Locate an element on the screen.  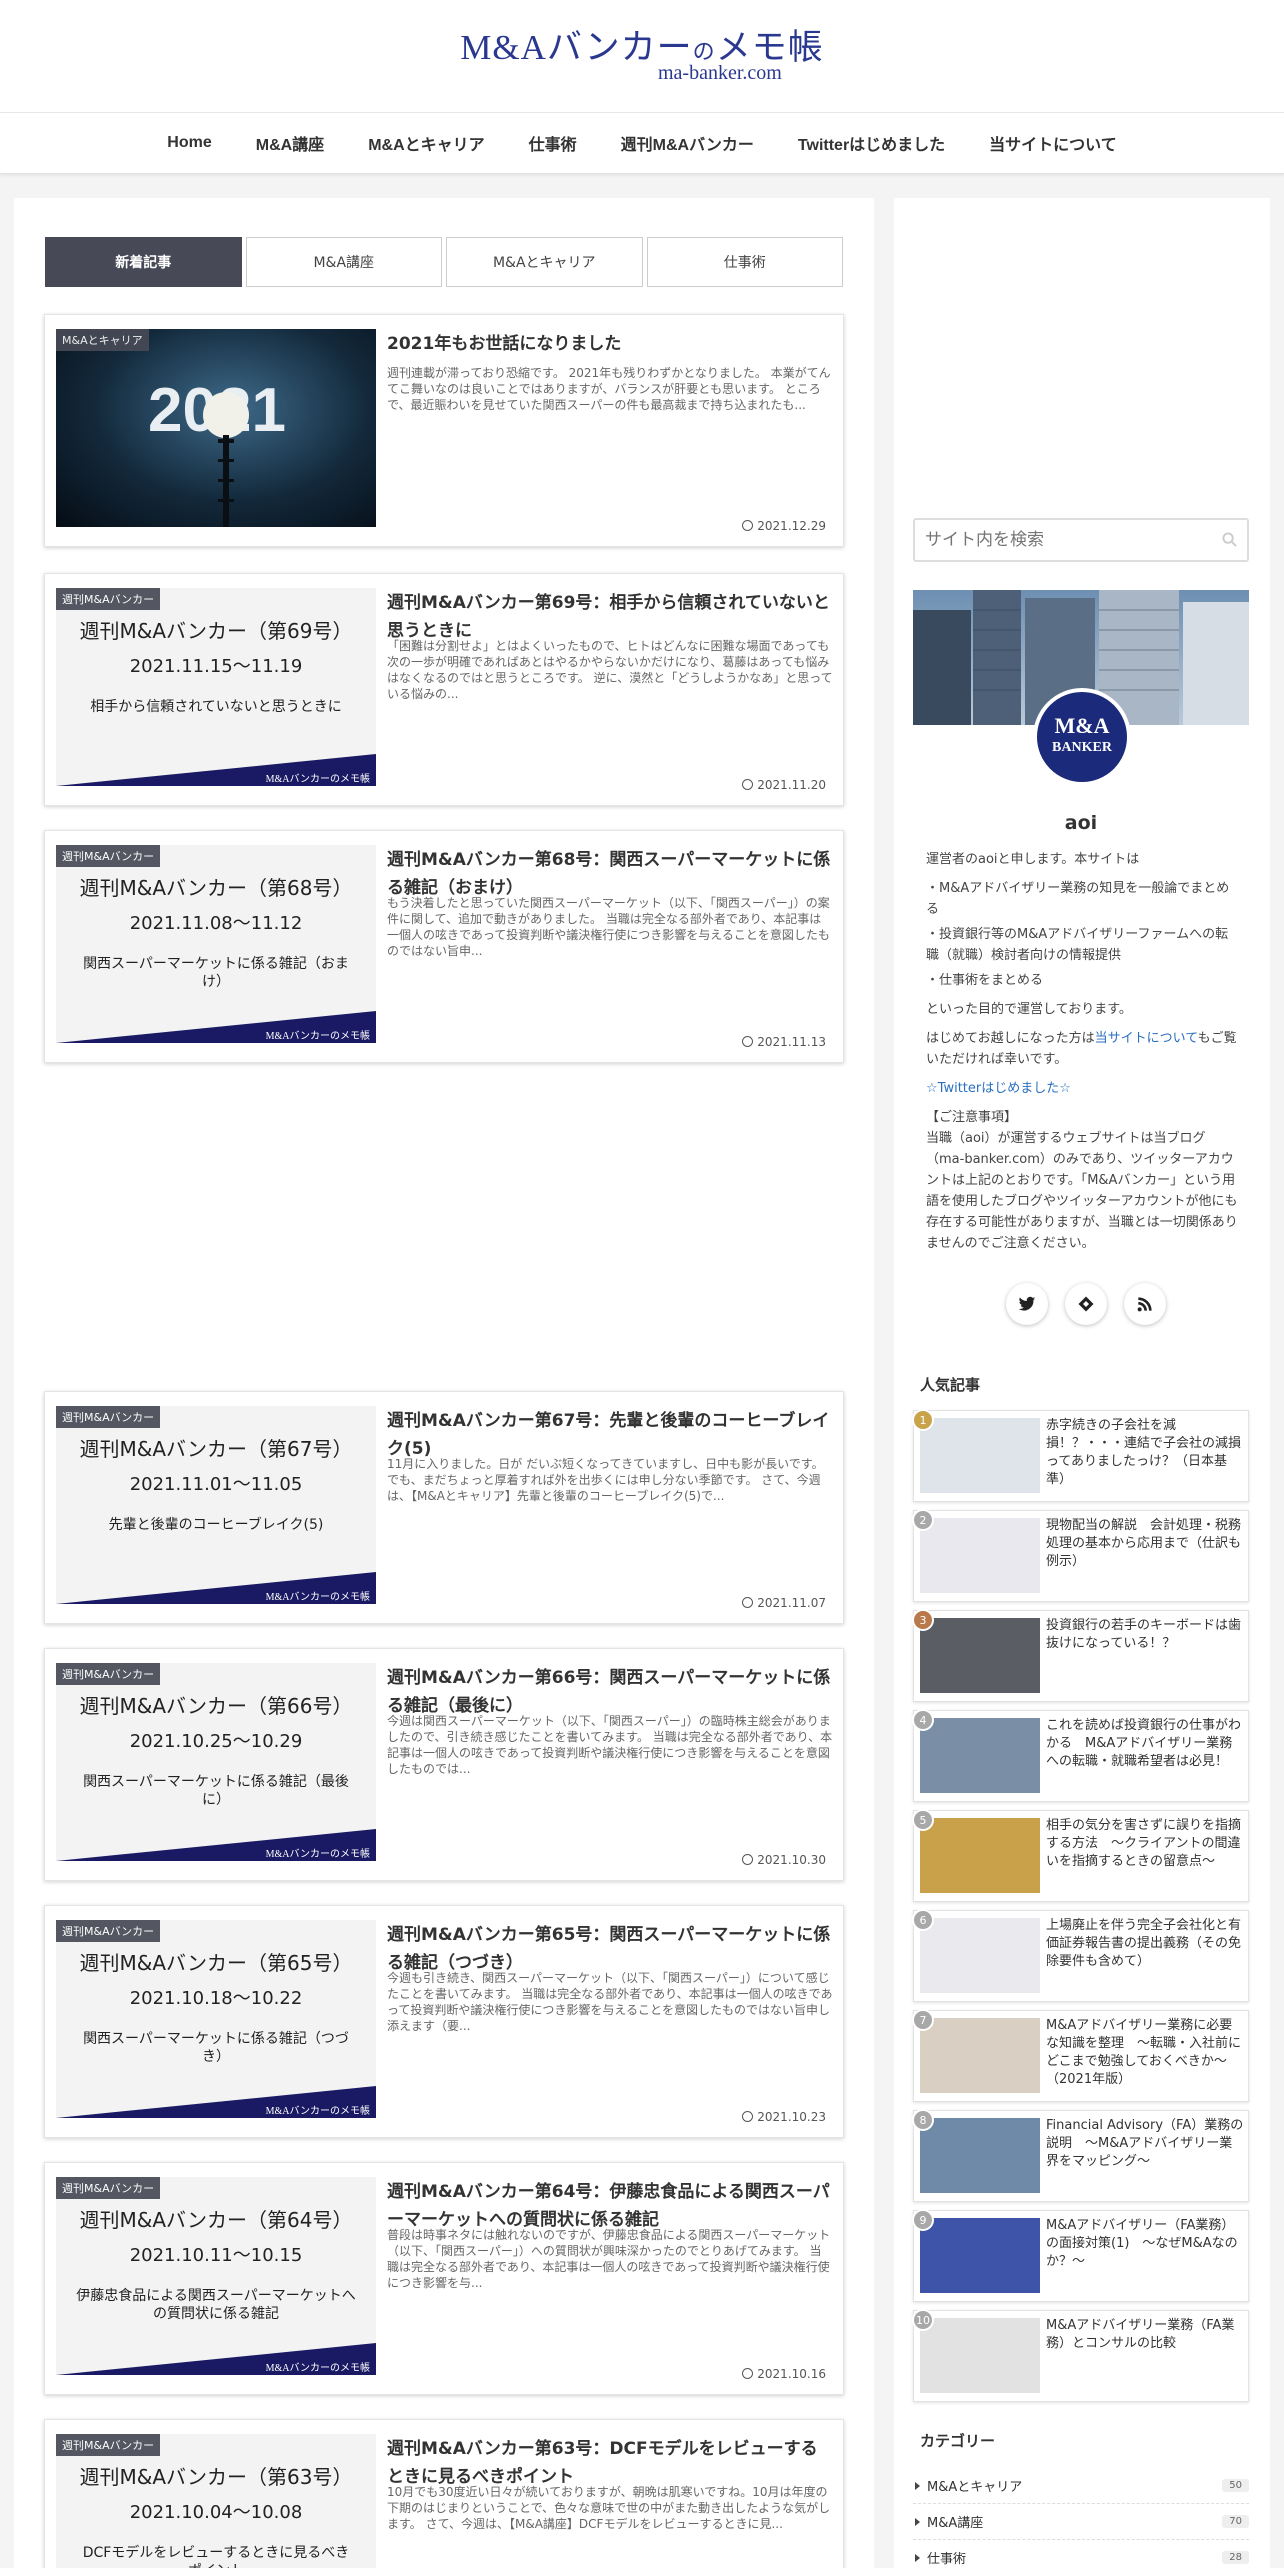
twitter-button is located at coordinates (1027, 1304).